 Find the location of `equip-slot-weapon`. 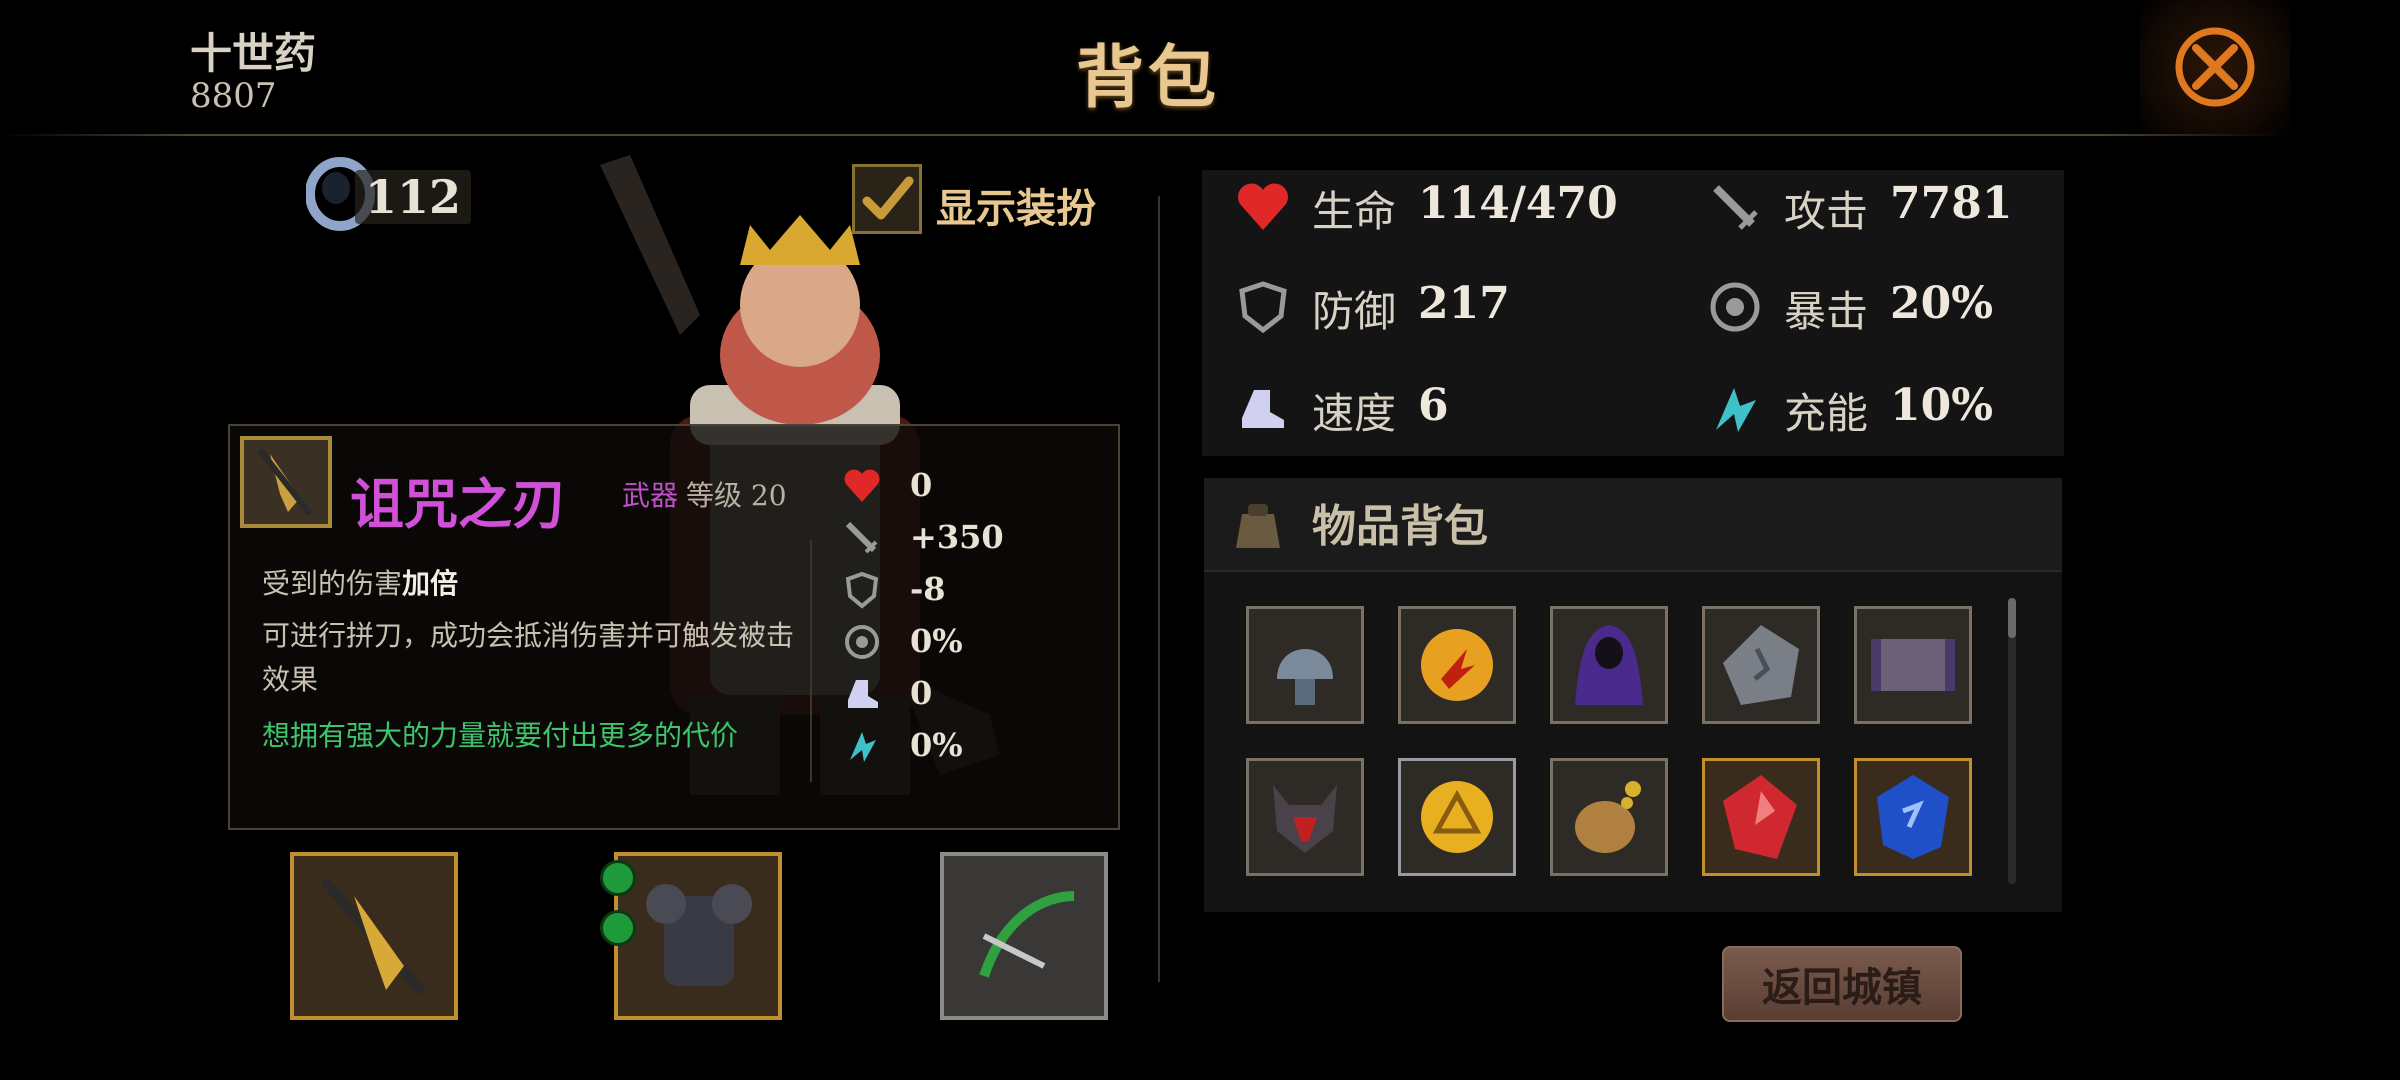

equip-slot-weapon is located at coordinates (374, 936).